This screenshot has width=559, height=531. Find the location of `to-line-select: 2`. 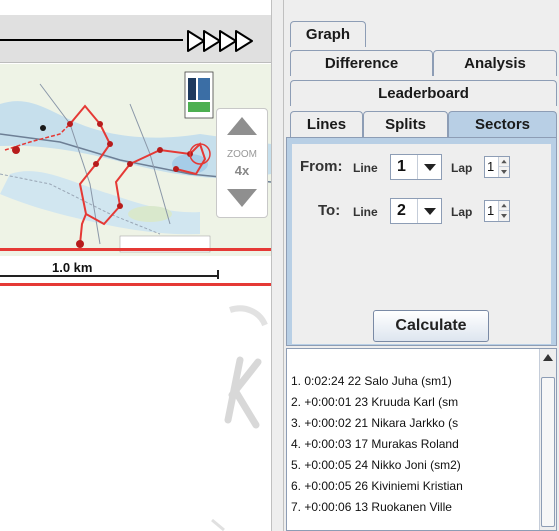

to-line-select: 2 is located at coordinates (416, 211).